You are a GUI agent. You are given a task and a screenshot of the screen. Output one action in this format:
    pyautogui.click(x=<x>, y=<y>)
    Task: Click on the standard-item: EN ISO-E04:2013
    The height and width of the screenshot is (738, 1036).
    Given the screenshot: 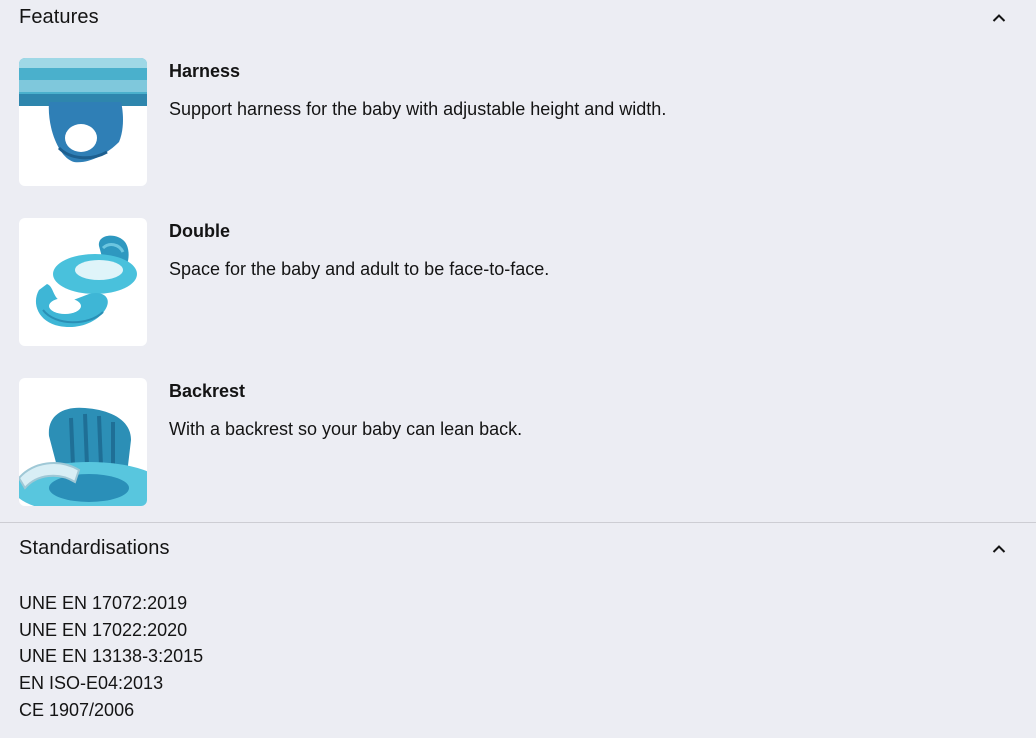 What is the action you would take?
    pyautogui.click(x=91, y=683)
    